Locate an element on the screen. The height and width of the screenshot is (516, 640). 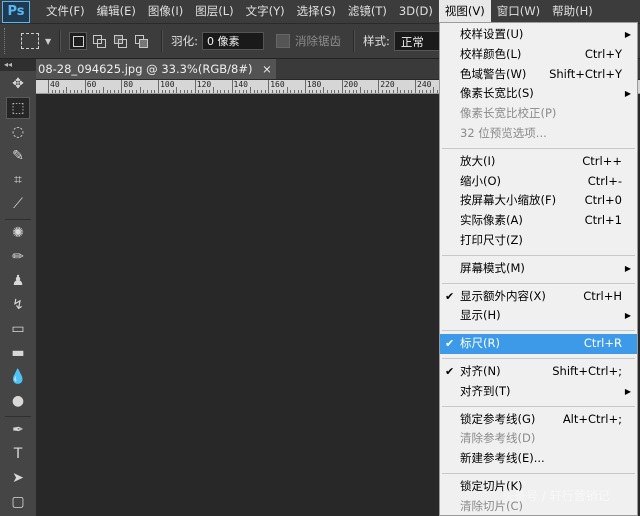
clone-stamp-tool-icon: ♟ is located at coordinates (18, 281).